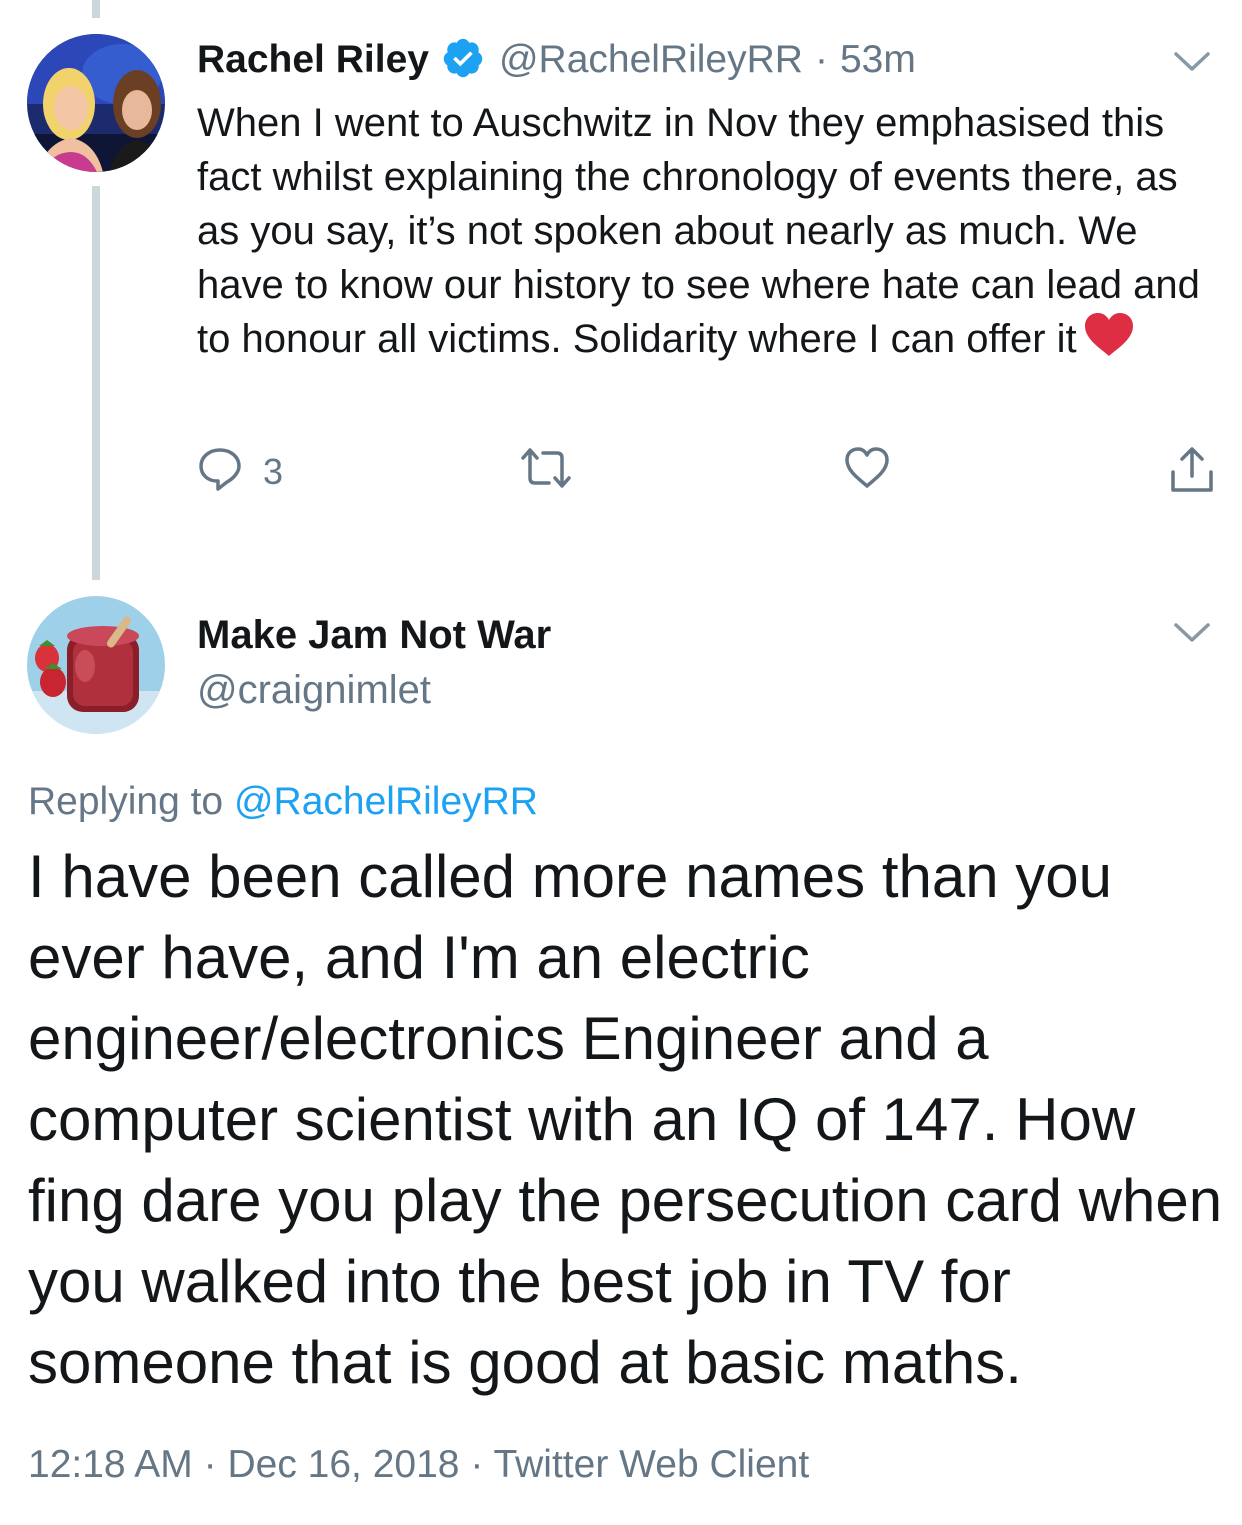 The width and height of the screenshot is (1242, 1525). What do you see at coordinates (463, 60) in the screenshot?
I see `verified-badge-icon` at bounding box center [463, 60].